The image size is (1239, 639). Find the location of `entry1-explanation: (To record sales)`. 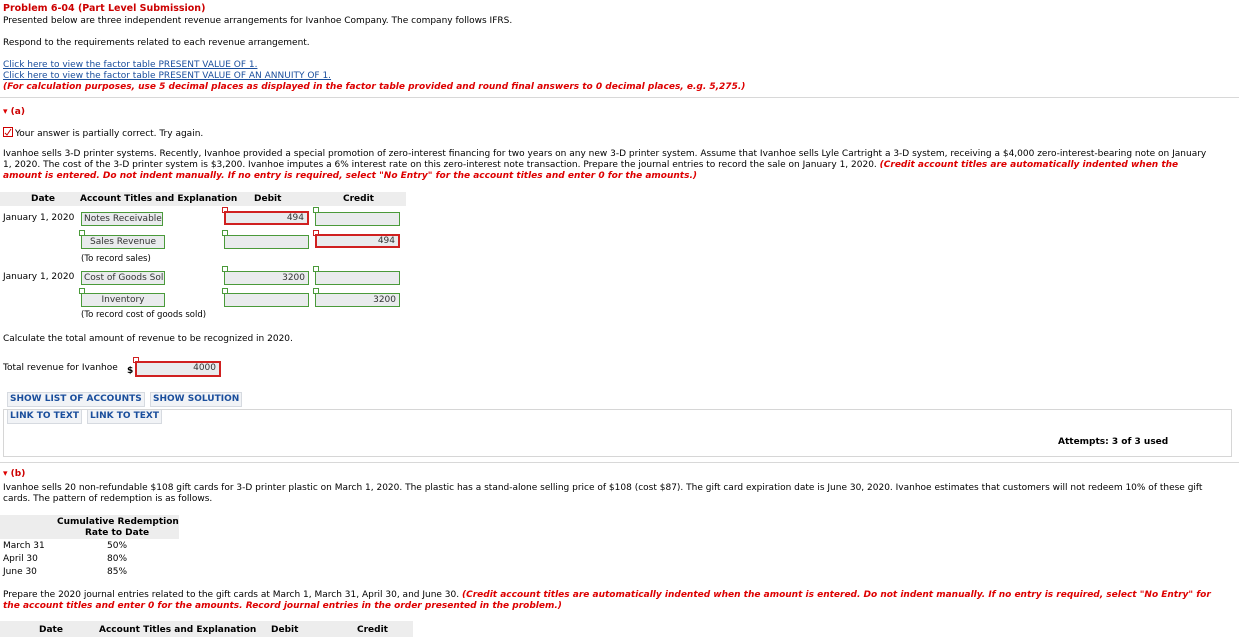

entry1-explanation: (To record sales) is located at coordinates (116, 259).